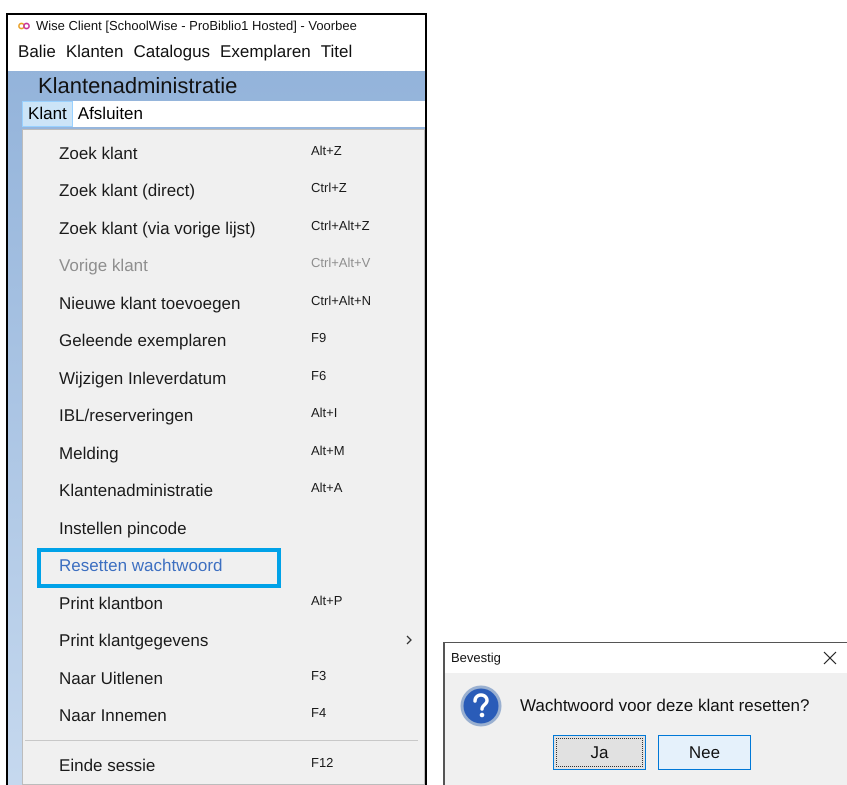 This screenshot has width=847, height=785. Describe the element at coordinates (140, 566) in the screenshot. I see `menu-item-label: Resetten wachtwoord` at that location.